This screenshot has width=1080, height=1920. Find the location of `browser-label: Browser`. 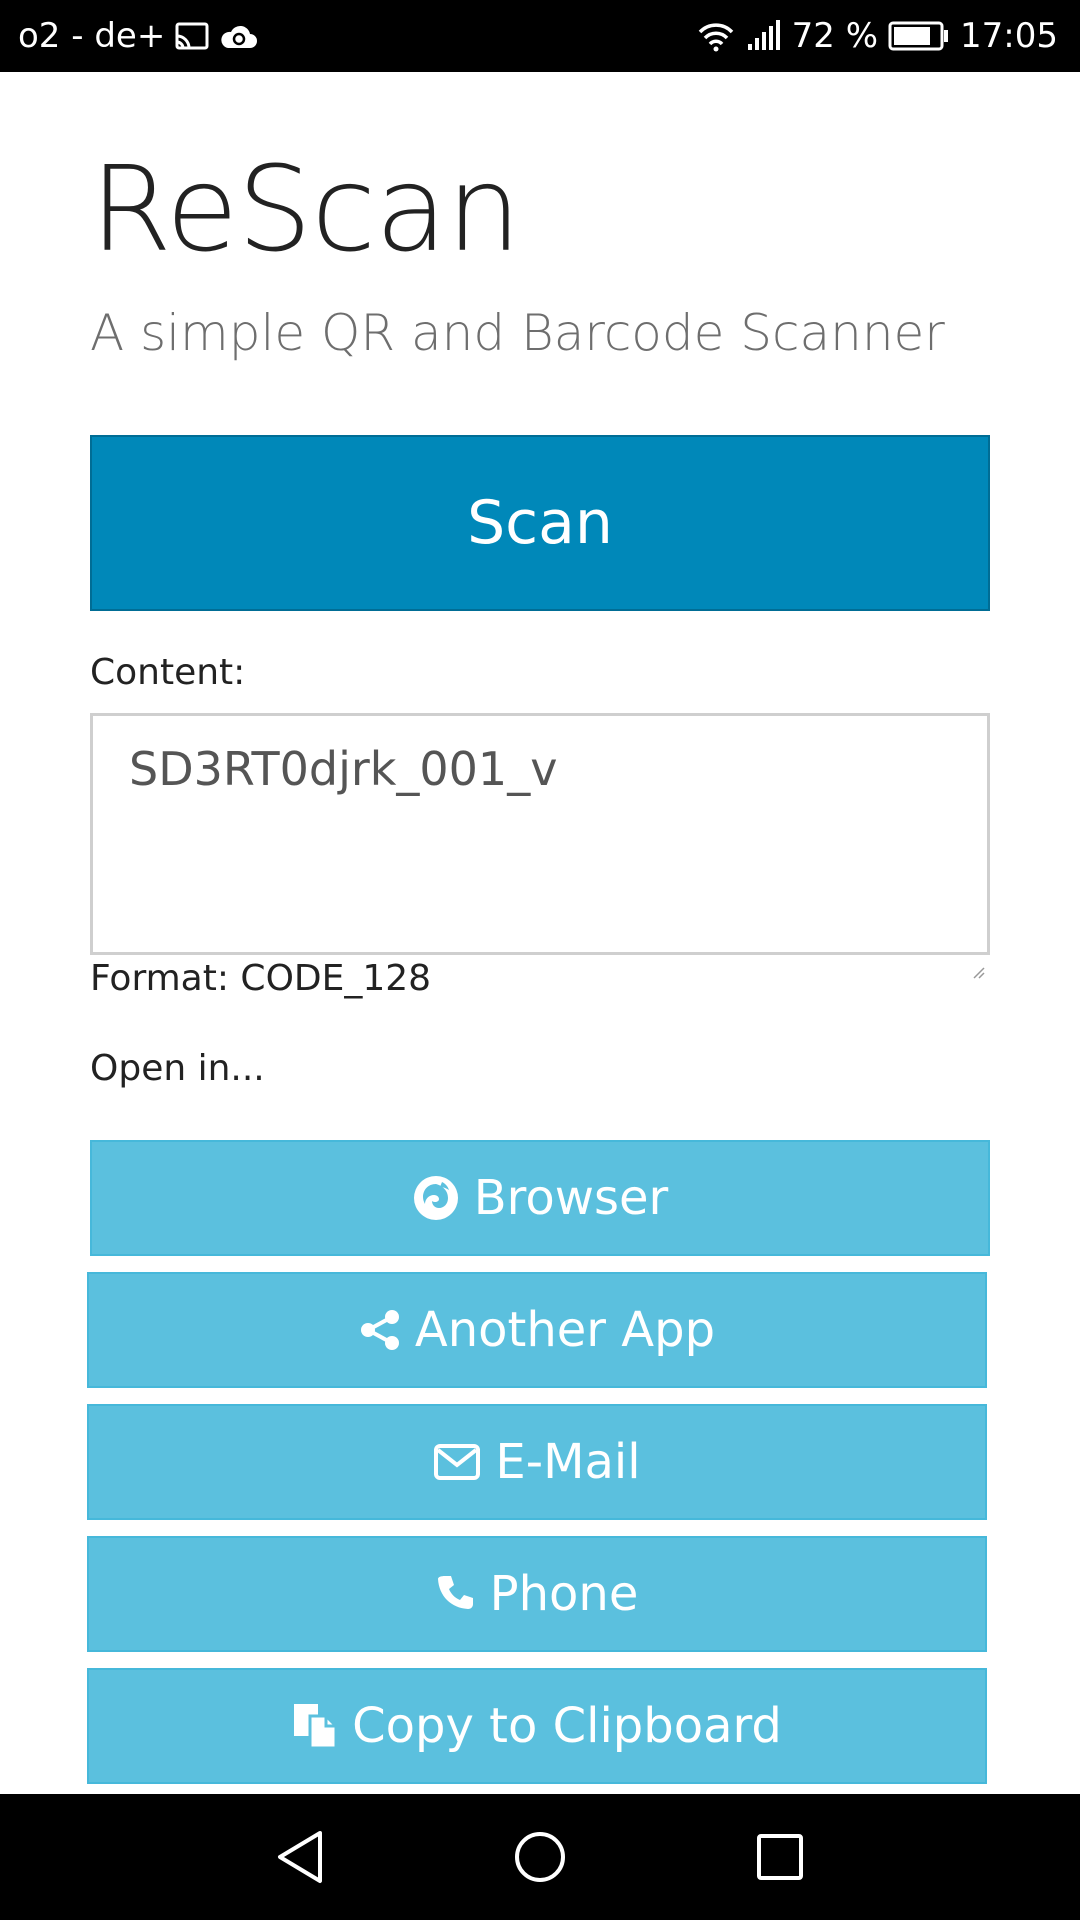

browser-label: Browser is located at coordinates (571, 1198).